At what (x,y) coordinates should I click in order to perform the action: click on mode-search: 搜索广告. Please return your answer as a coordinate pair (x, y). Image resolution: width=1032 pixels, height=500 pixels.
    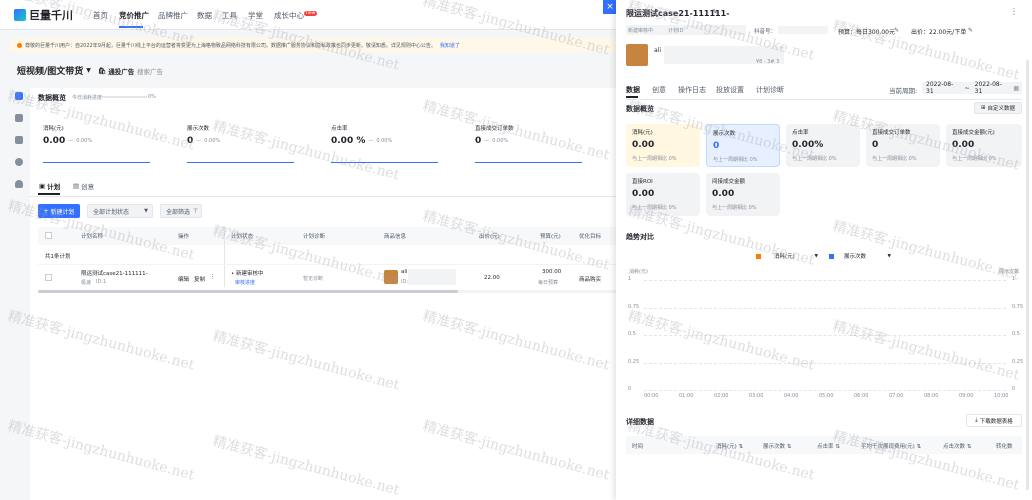
    Looking at the image, I should click on (150, 71).